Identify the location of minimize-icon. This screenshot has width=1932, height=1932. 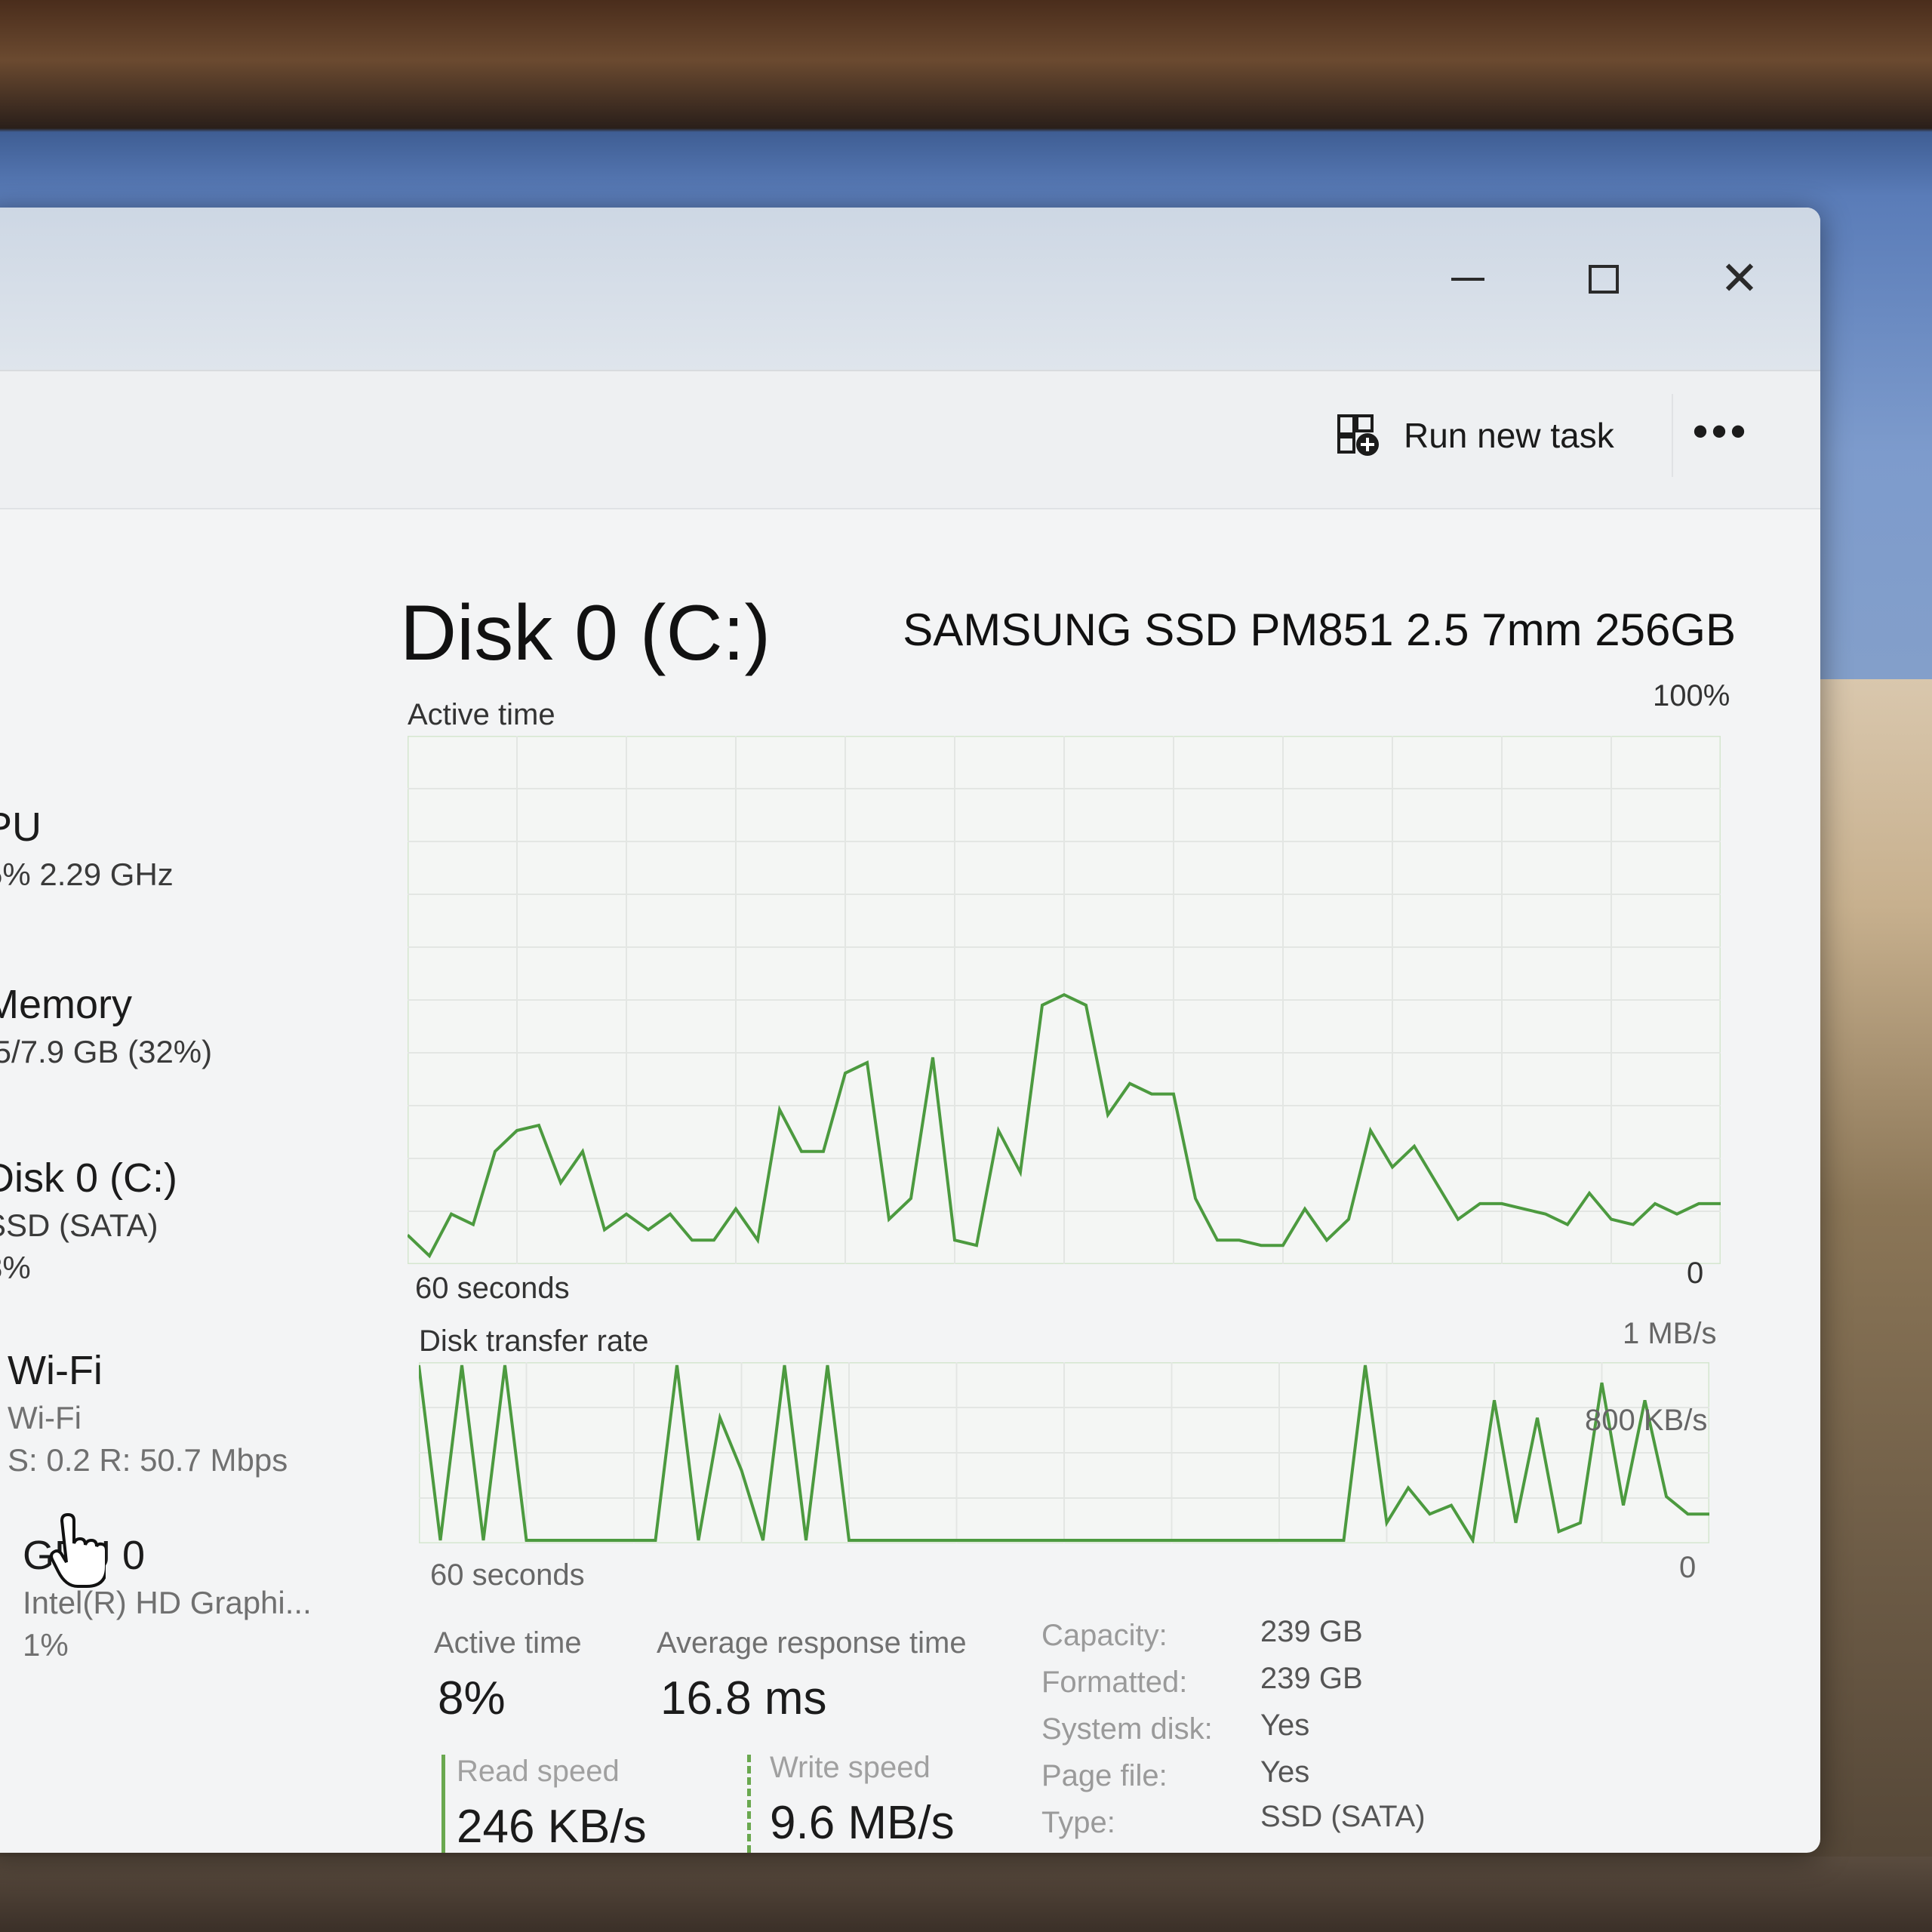
(1467, 279).